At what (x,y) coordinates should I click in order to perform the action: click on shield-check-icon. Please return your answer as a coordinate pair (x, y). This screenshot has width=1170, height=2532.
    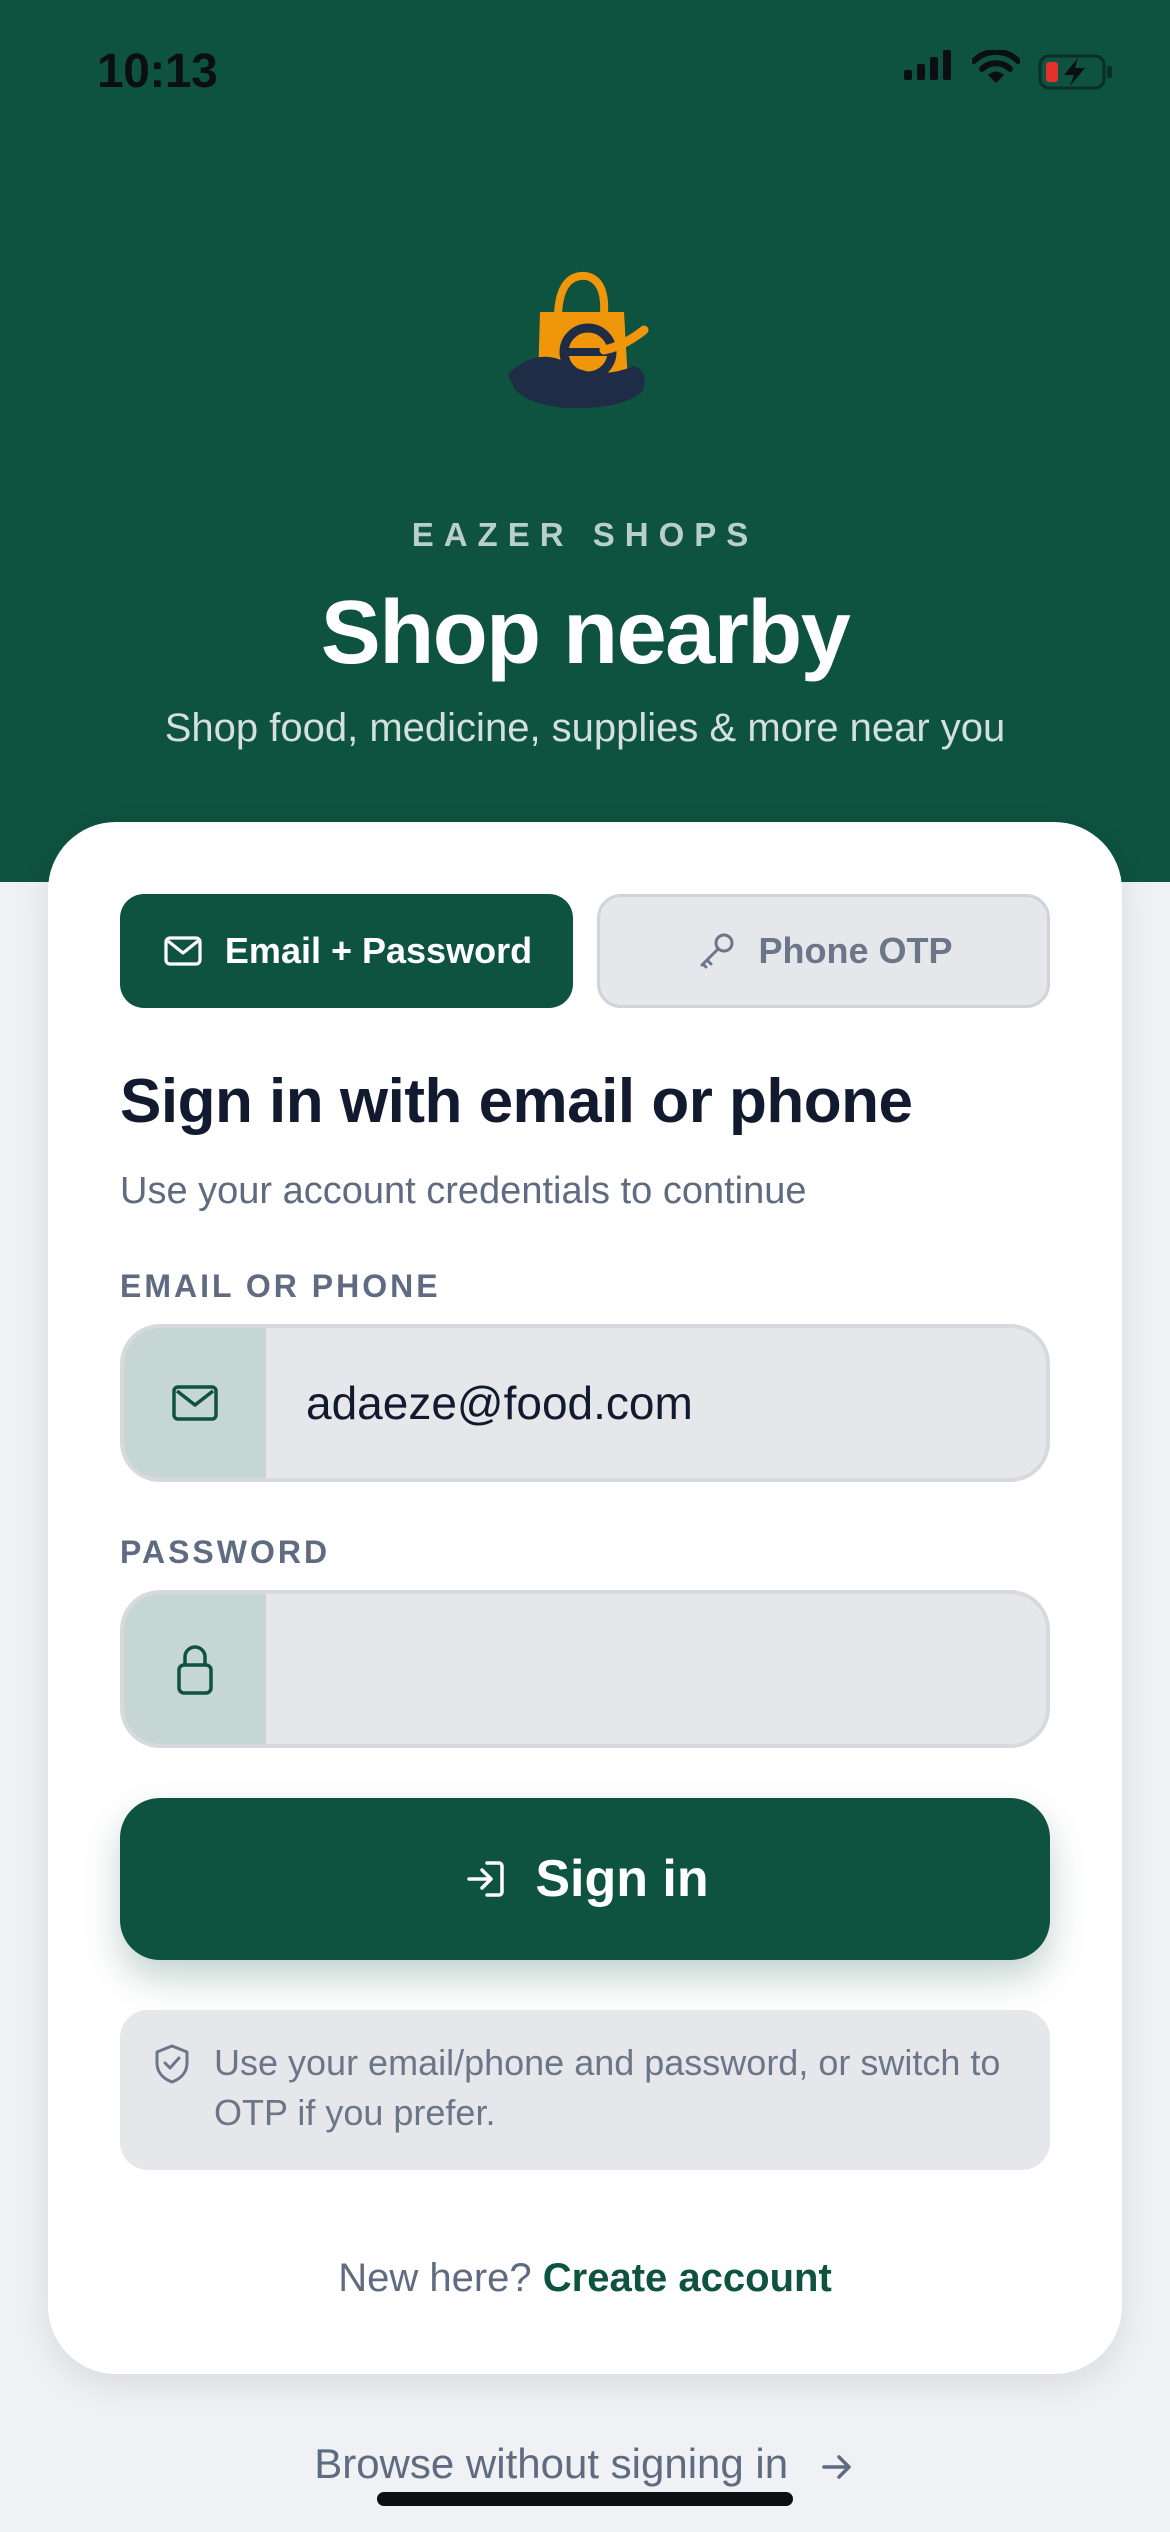
    Looking at the image, I should click on (172, 2064).